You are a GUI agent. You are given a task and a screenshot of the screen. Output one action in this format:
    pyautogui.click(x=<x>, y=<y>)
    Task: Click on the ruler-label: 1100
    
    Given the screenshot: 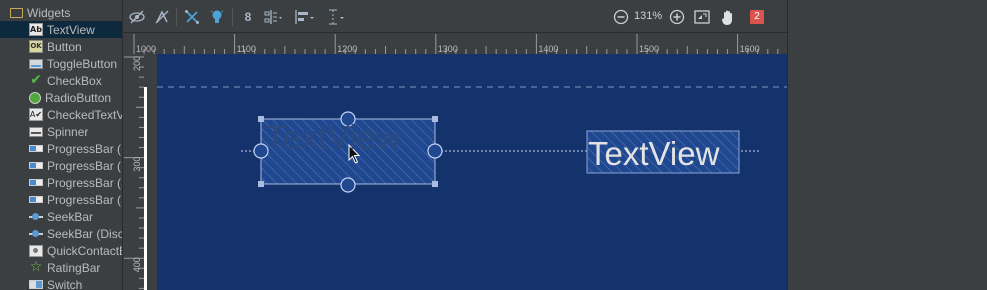 What is the action you would take?
    pyautogui.click(x=246, y=49)
    